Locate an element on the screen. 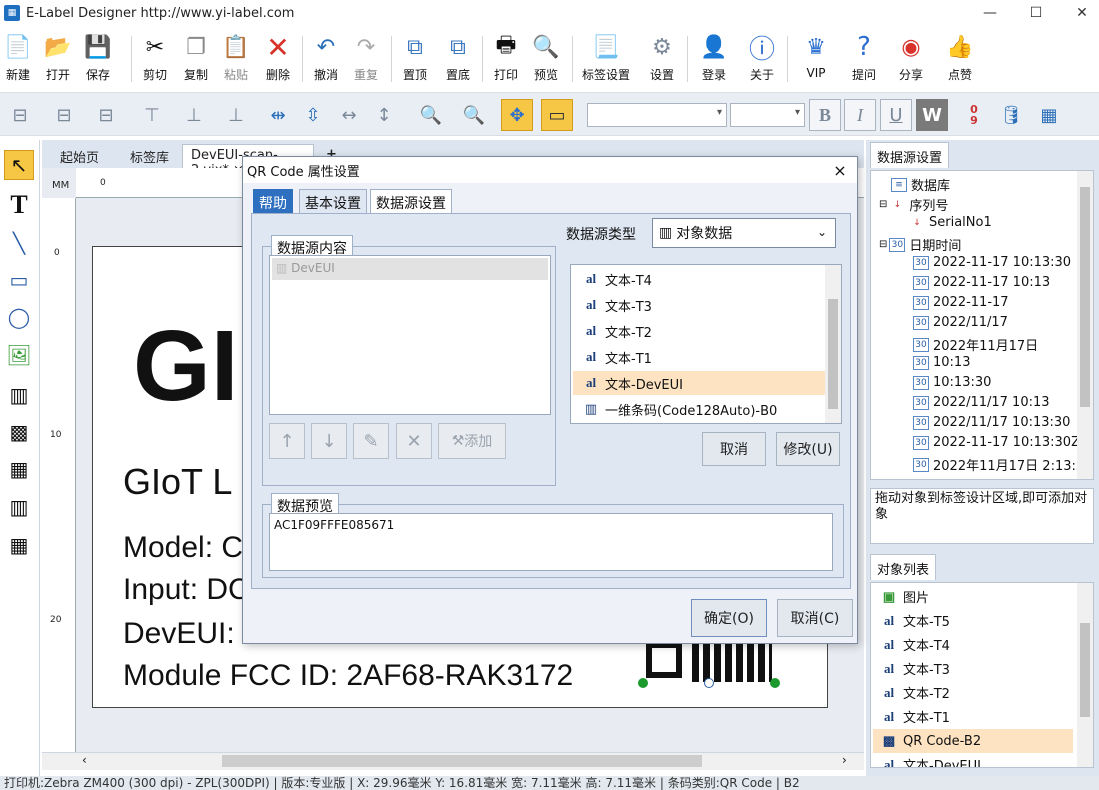  label-settings-button: 📃 标签设置 is located at coordinates (606, 60).